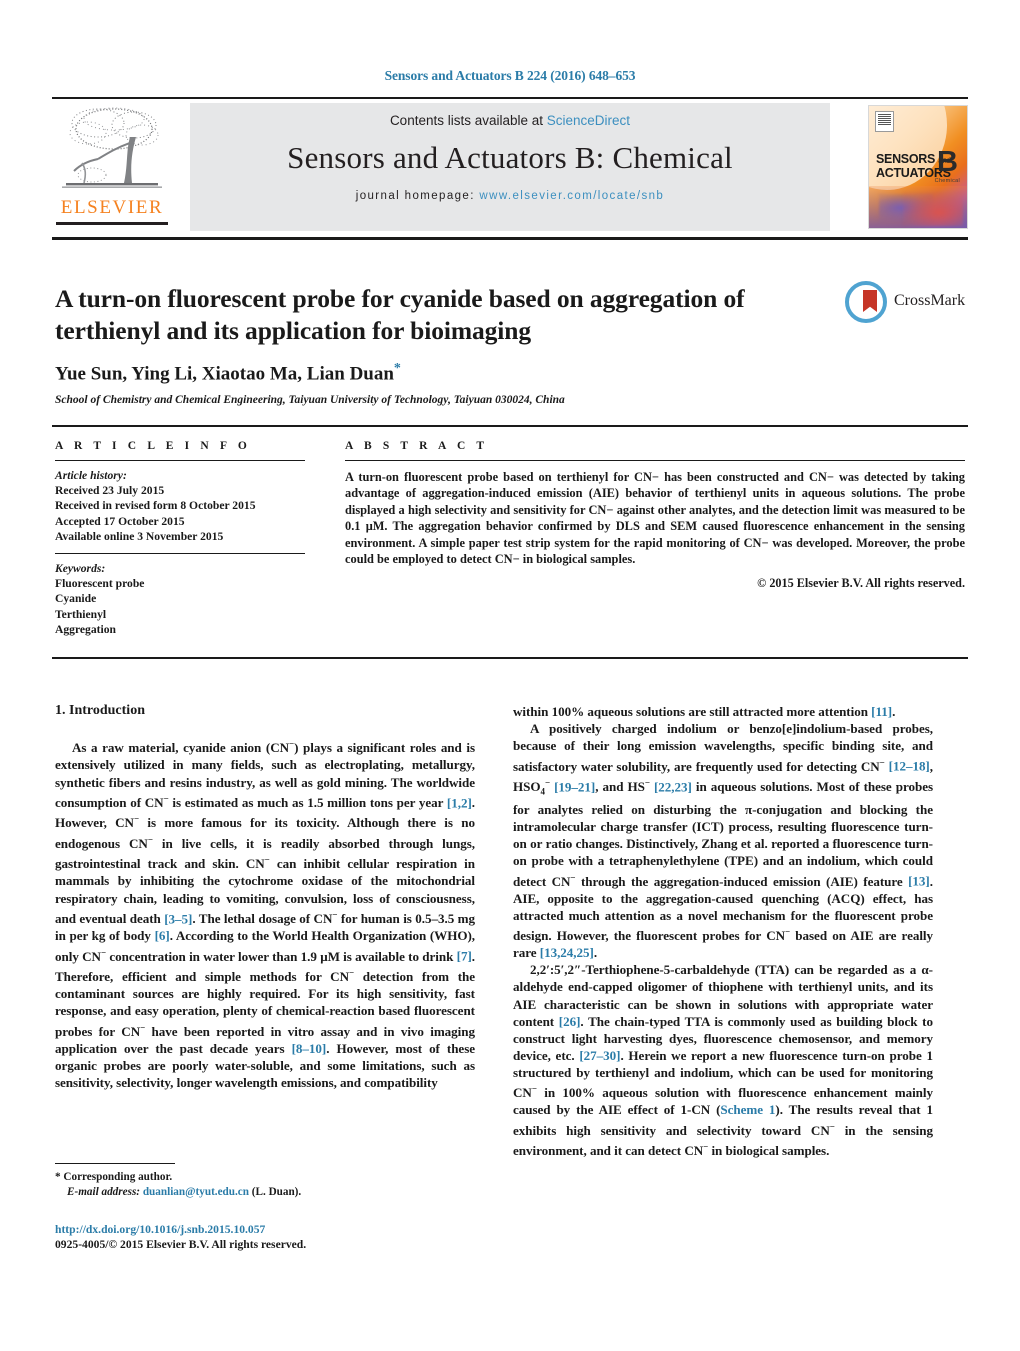 The width and height of the screenshot is (1020, 1351). What do you see at coordinates (100, 584) in the screenshot?
I see `keyword-item: Fluorescent probe` at bounding box center [100, 584].